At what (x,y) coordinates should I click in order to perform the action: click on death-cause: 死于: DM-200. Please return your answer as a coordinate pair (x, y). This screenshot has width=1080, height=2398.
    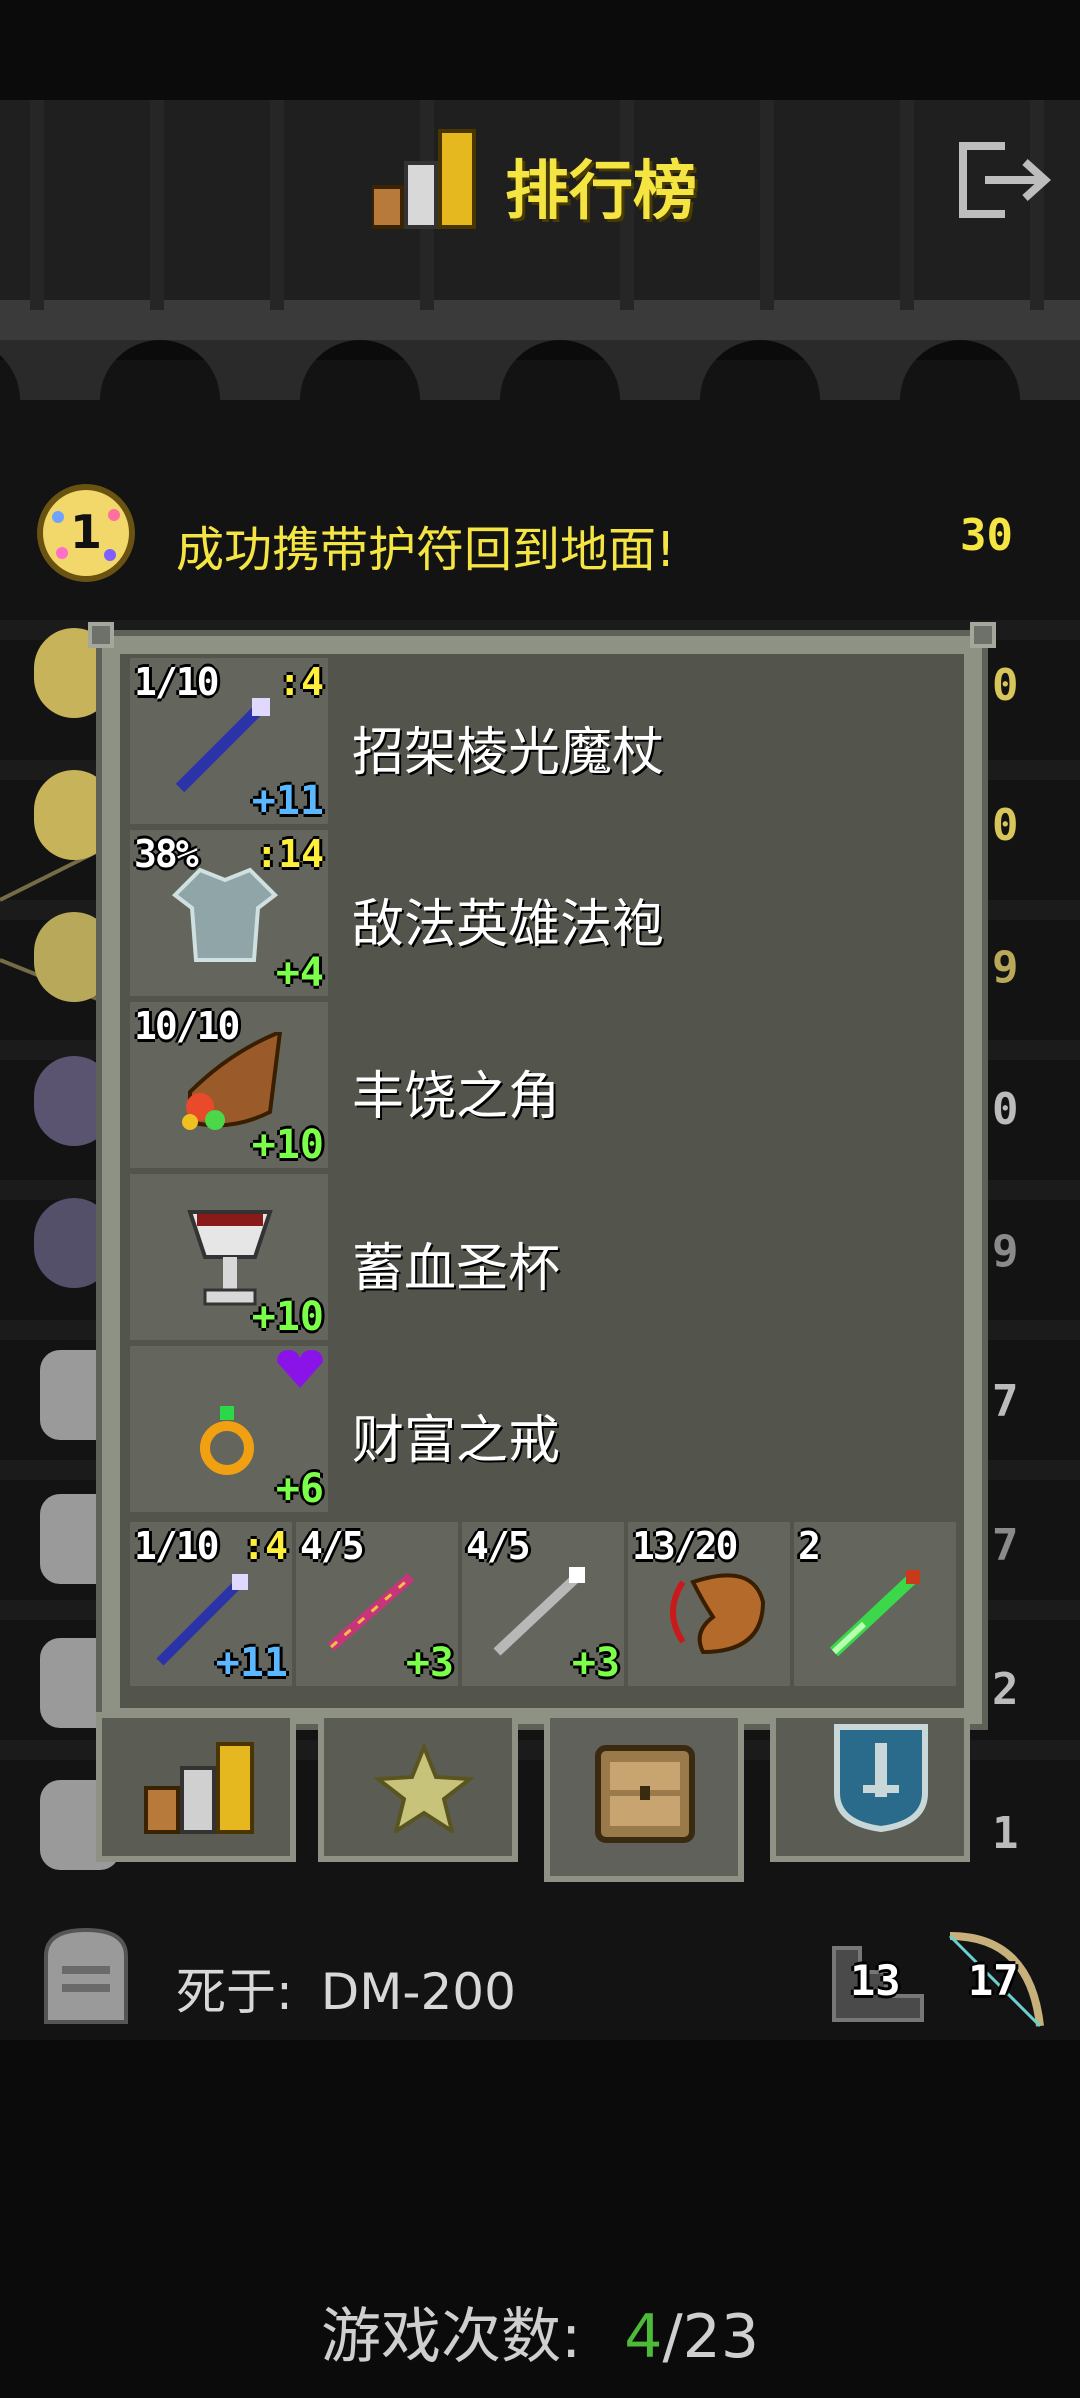
    Looking at the image, I should click on (346, 1988).